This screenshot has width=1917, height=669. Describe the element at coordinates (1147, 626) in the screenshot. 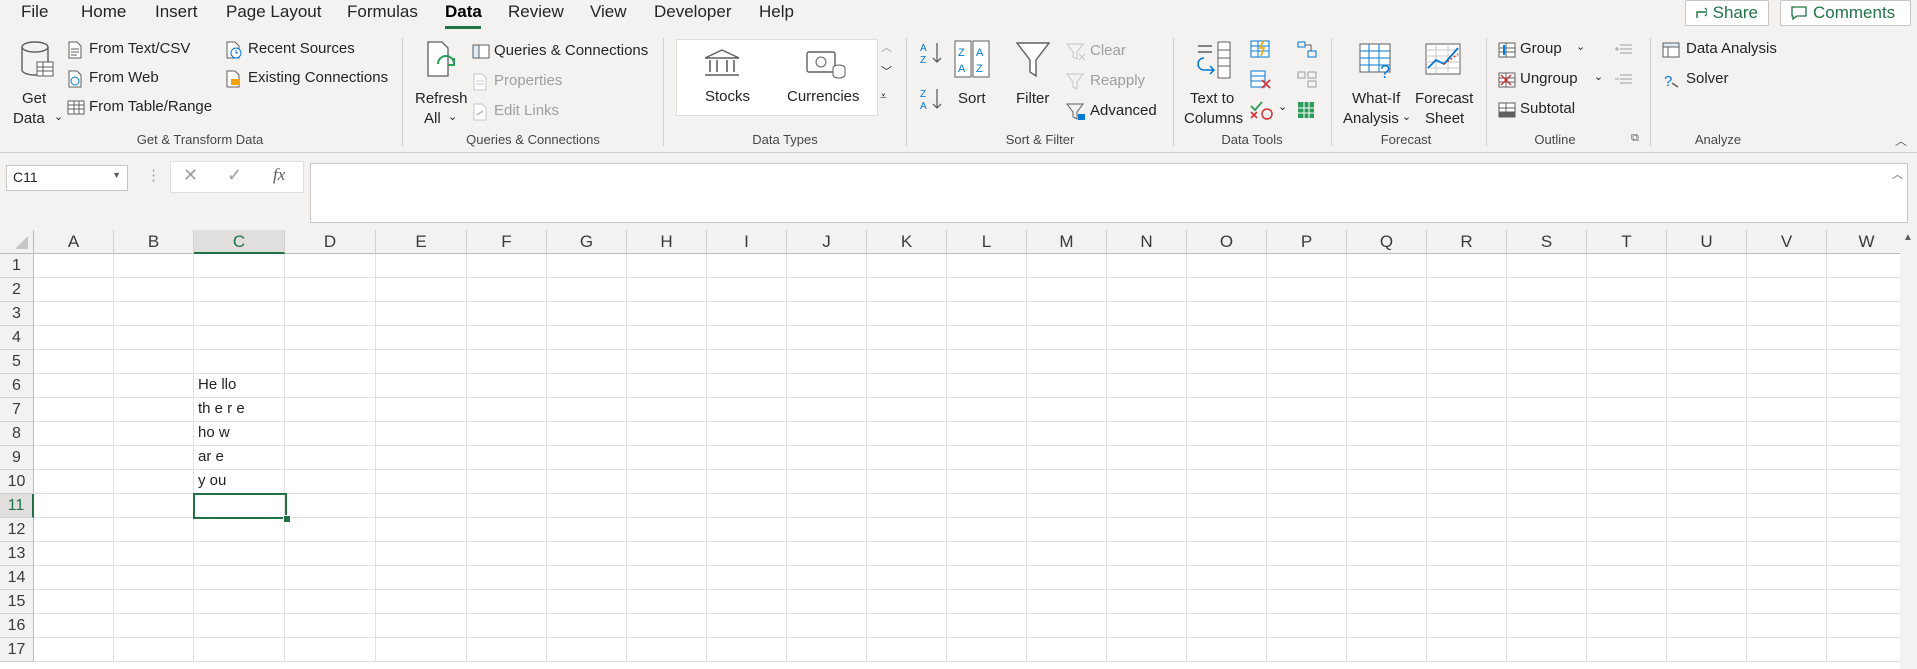

I see `cell-n16` at that location.